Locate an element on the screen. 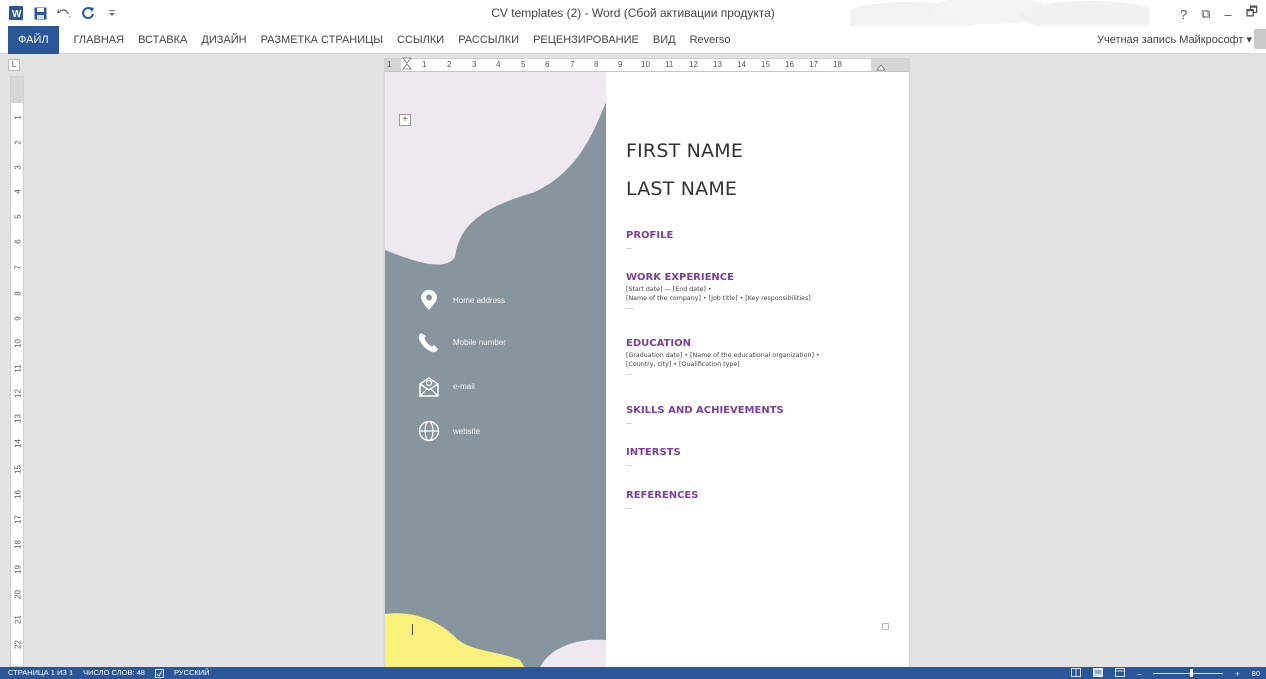 This screenshot has width=1266, height=679. globe-icon is located at coordinates (429, 431).